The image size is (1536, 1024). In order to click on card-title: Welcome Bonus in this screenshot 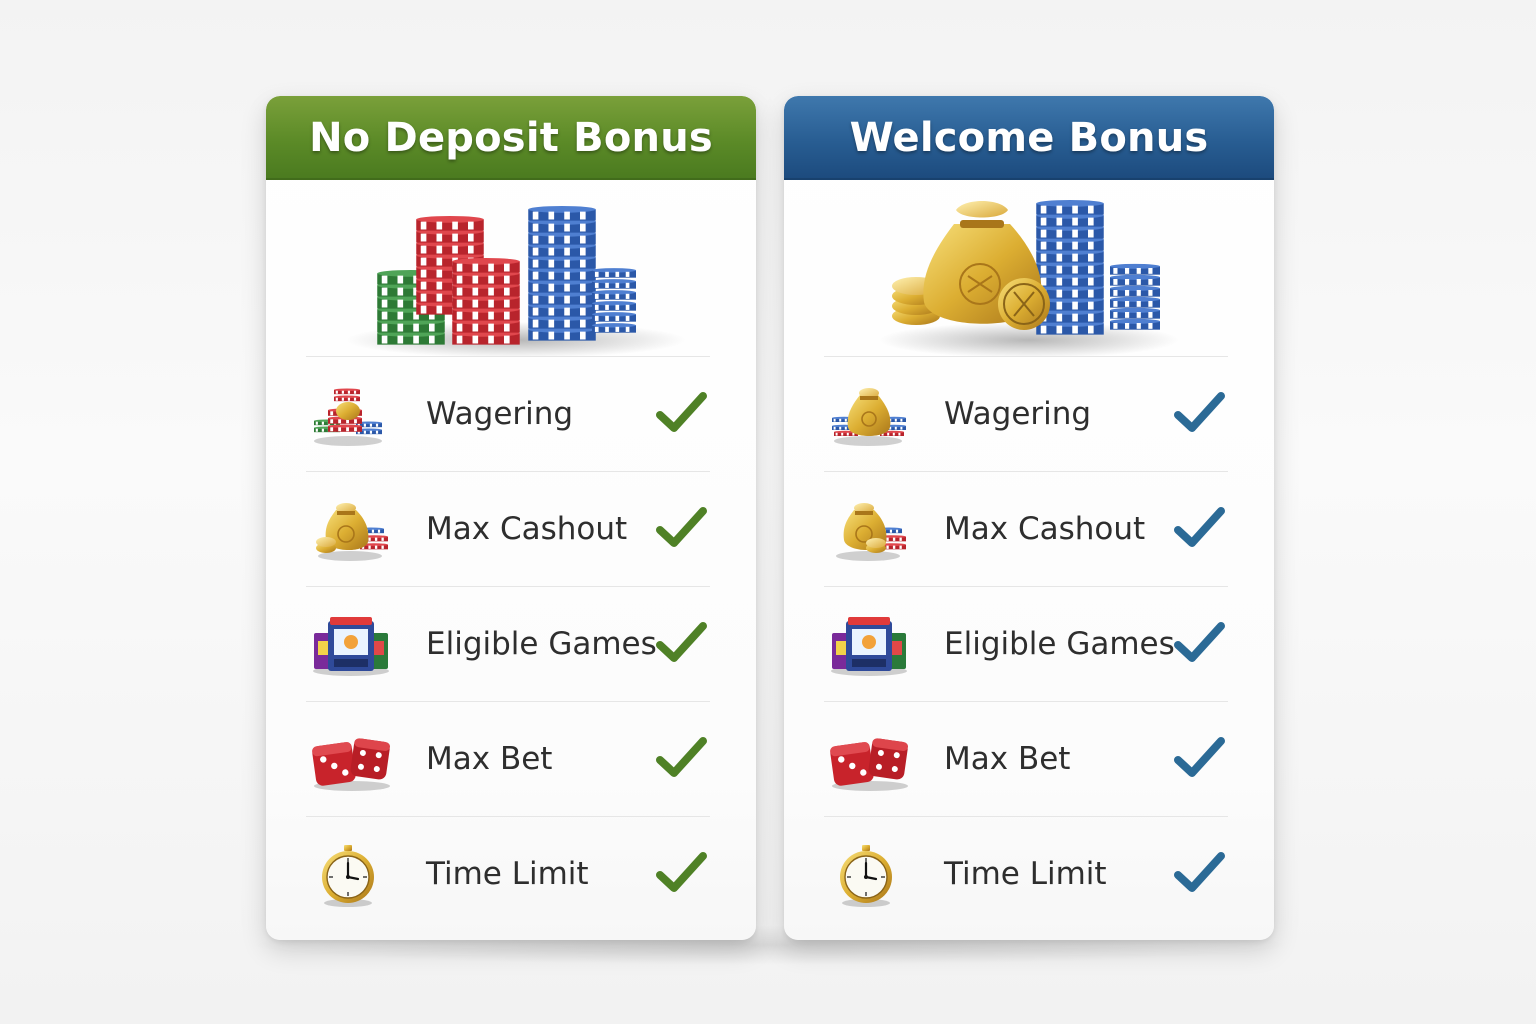, I will do `click(1029, 138)`.